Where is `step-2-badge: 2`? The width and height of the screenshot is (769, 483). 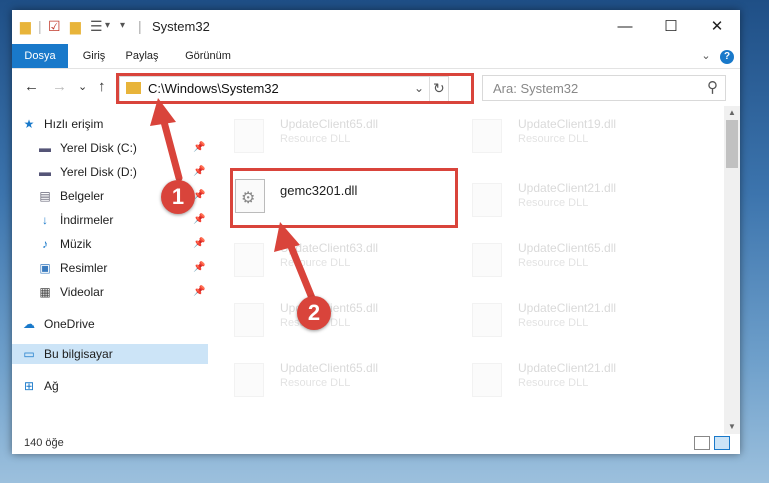
step-2-badge: 2 is located at coordinates (314, 313).